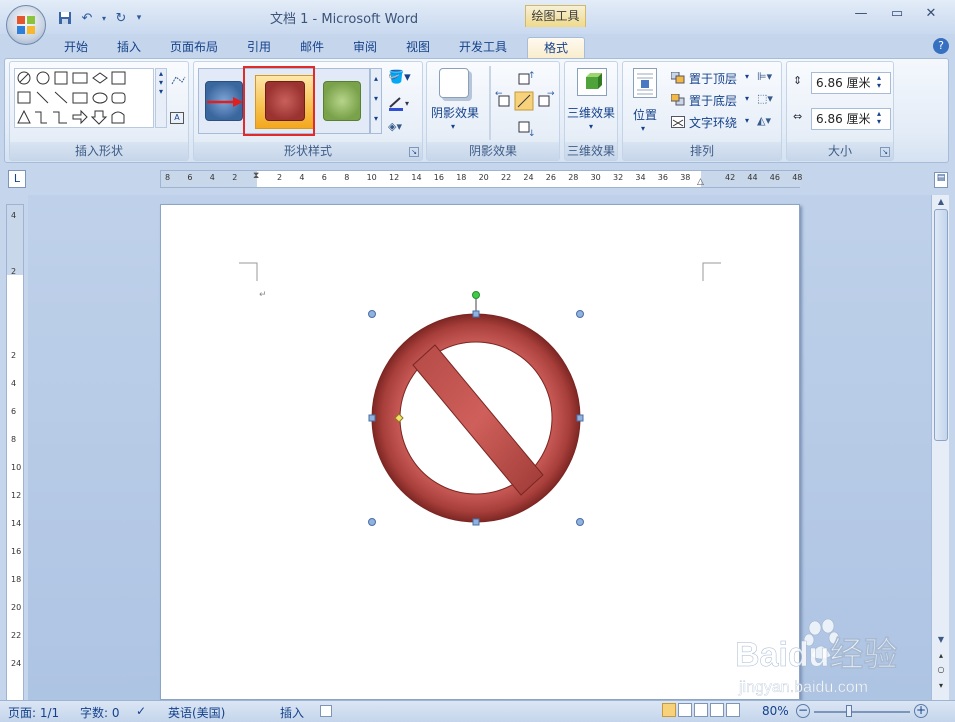 Image resolution: width=955 pixels, height=722 pixels. I want to click on scroll-up-icon: ▲, so click(941, 203).